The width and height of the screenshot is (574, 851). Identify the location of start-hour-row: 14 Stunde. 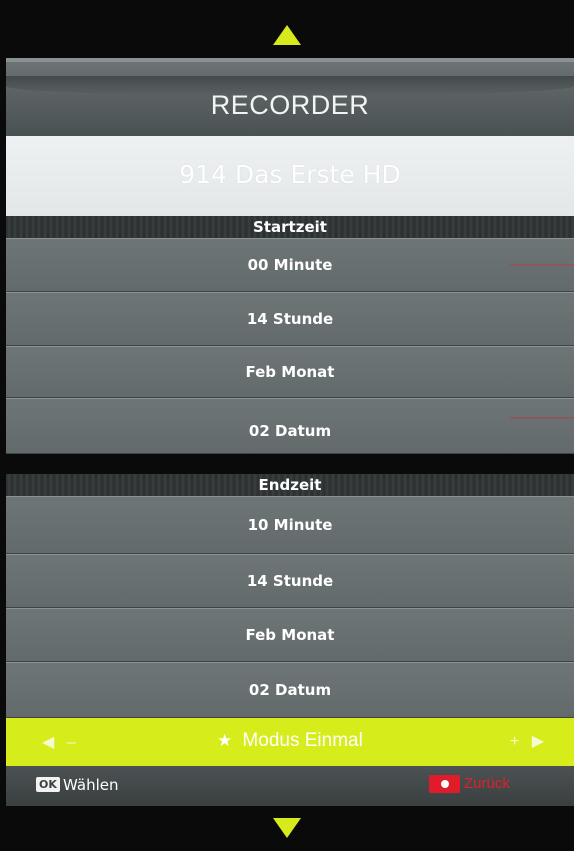
(290, 319).